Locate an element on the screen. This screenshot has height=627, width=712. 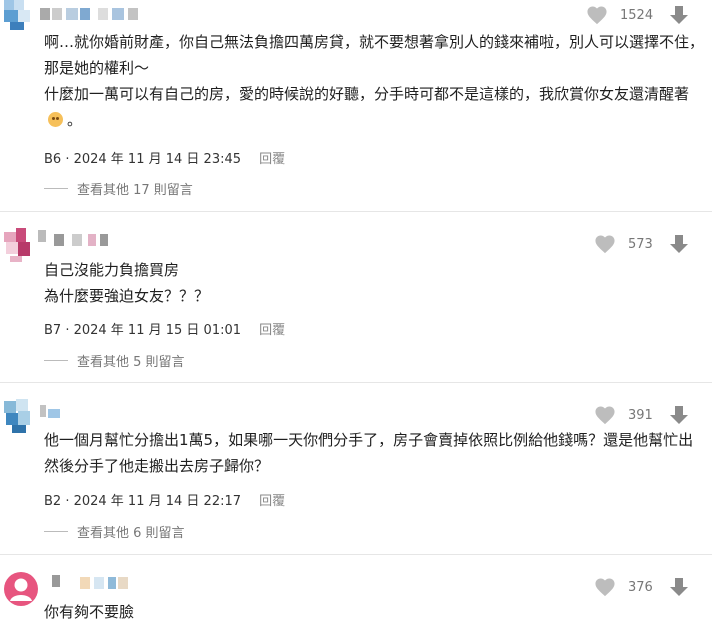
view-more-label: 查看其他 17 則留言 is located at coordinates (135, 190).